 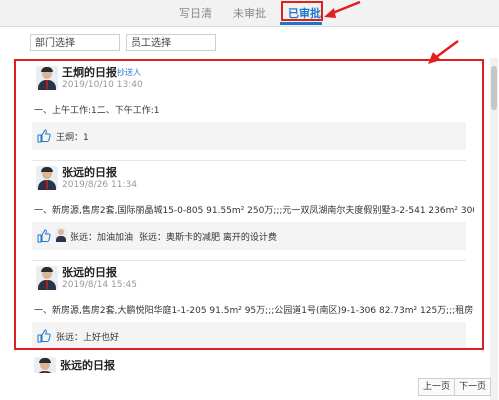 What do you see at coordinates (102, 238) in the screenshot?
I see `comment-text: 张远：加油加油` at bounding box center [102, 238].